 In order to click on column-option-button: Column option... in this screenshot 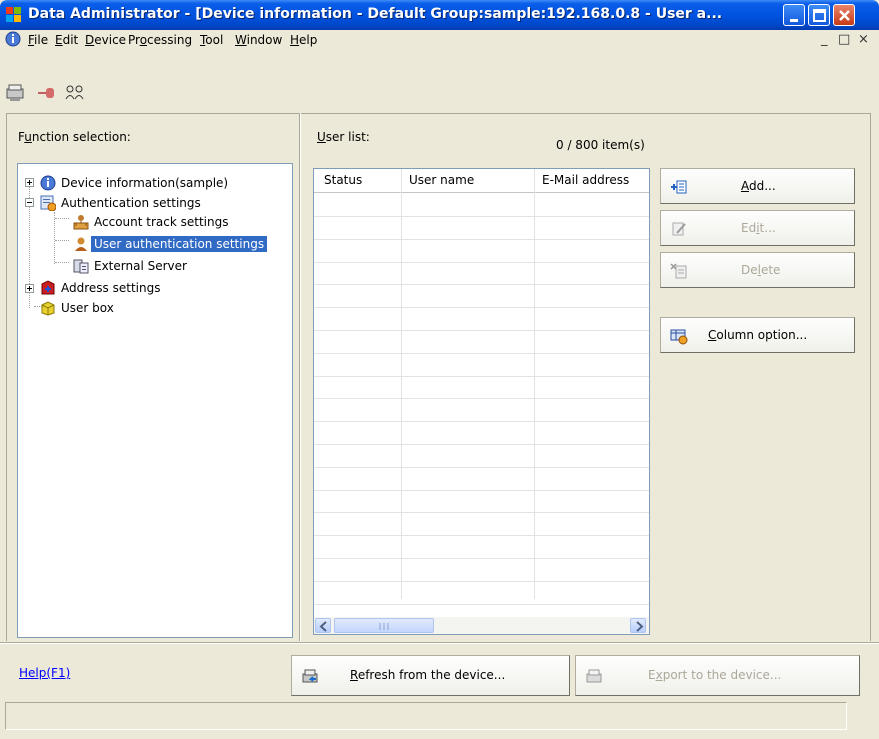, I will do `click(757, 335)`.